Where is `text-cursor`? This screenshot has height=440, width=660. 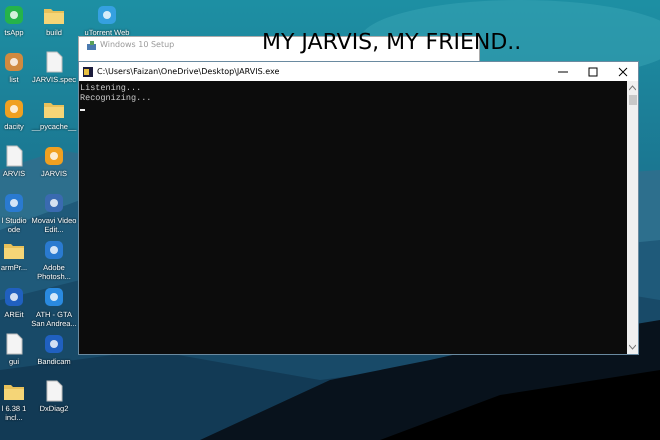 text-cursor is located at coordinates (82, 110).